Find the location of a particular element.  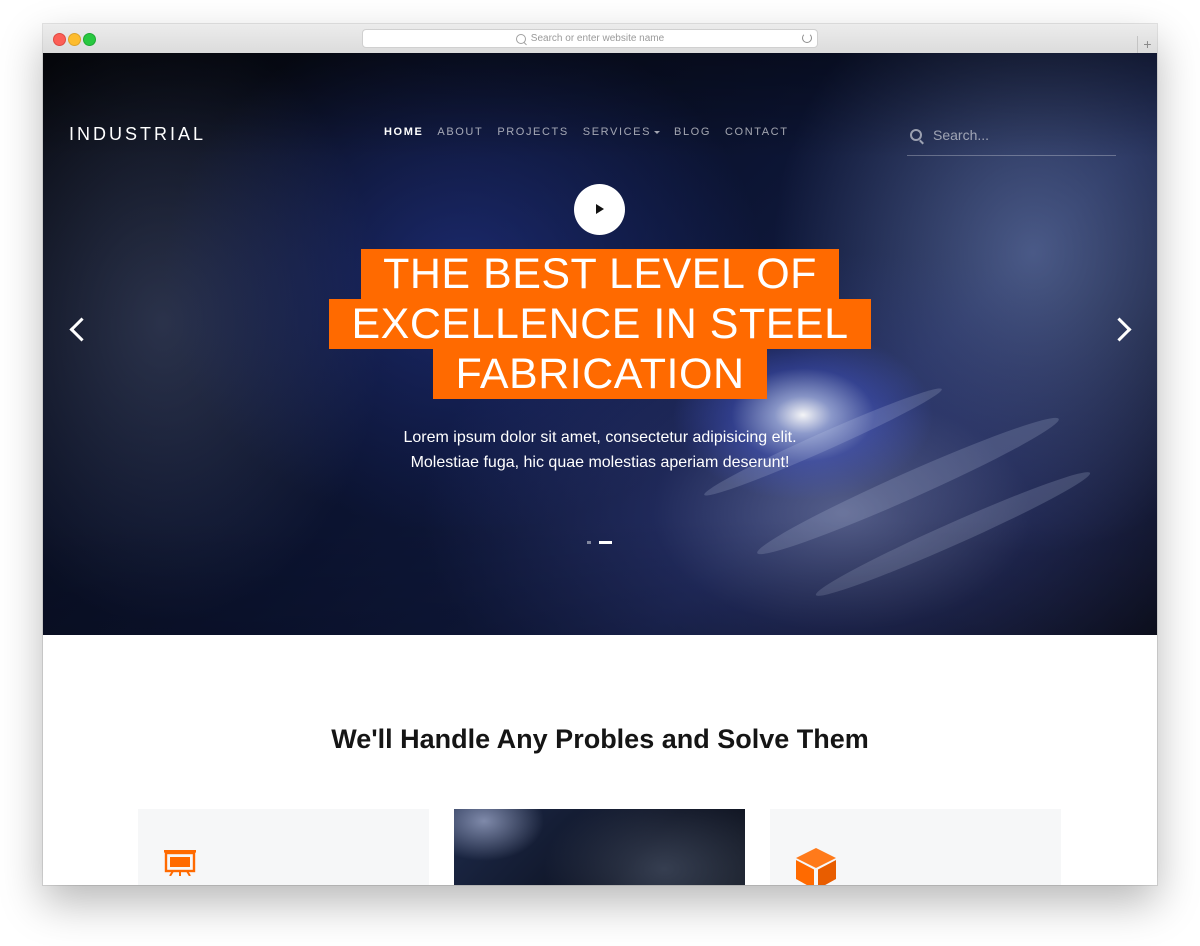

browser-toolbar: Search or enter website name + is located at coordinates (600, 39).